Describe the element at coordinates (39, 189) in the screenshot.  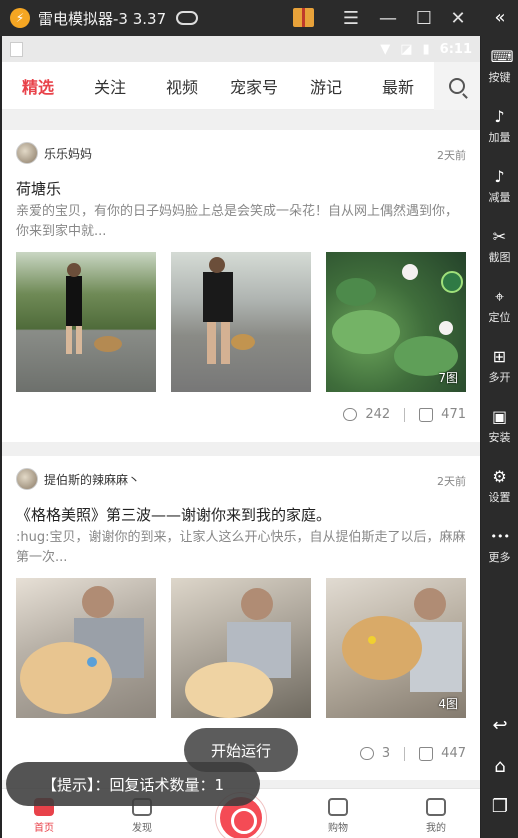
I see `post-title: 荷塘乐` at that location.